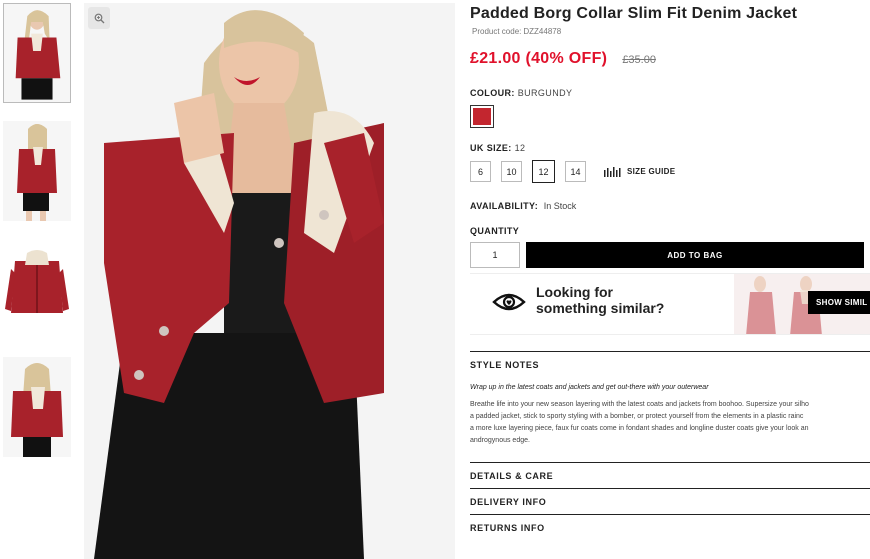 This screenshot has width=870, height=559. What do you see at coordinates (634, 13) in the screenshot?
I see `product-title: Padded Borg Collar Slim Fit Denim Jacket` at bounding box center [634, 13].